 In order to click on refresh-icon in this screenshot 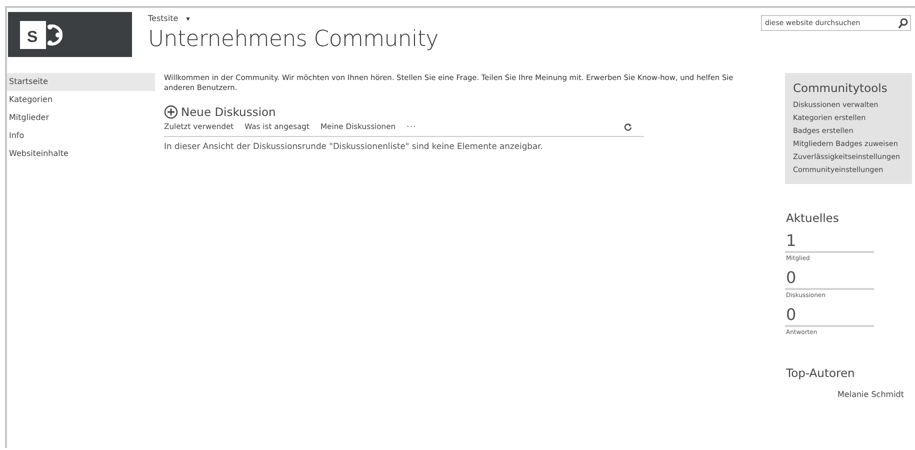, I will do `click(628, 126)`.